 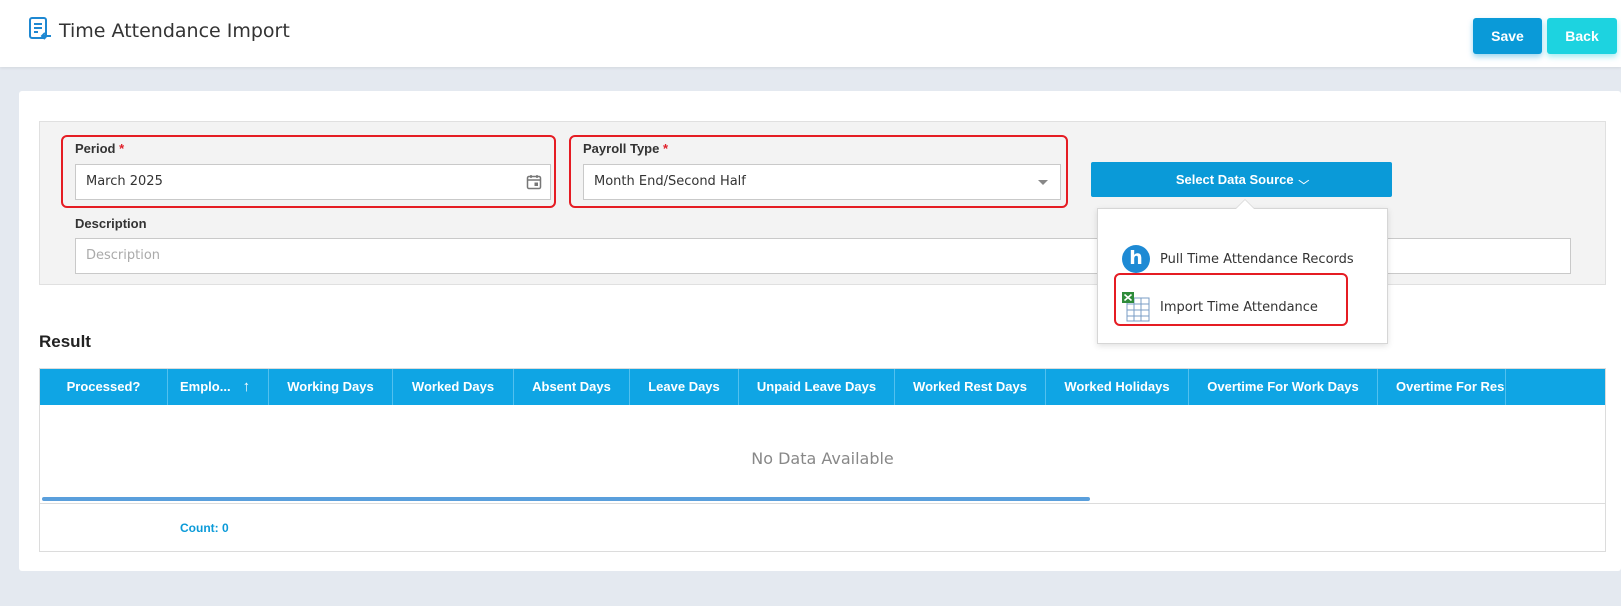 I want to click on empty-message: No Data Available, so click(x=822, y=458).